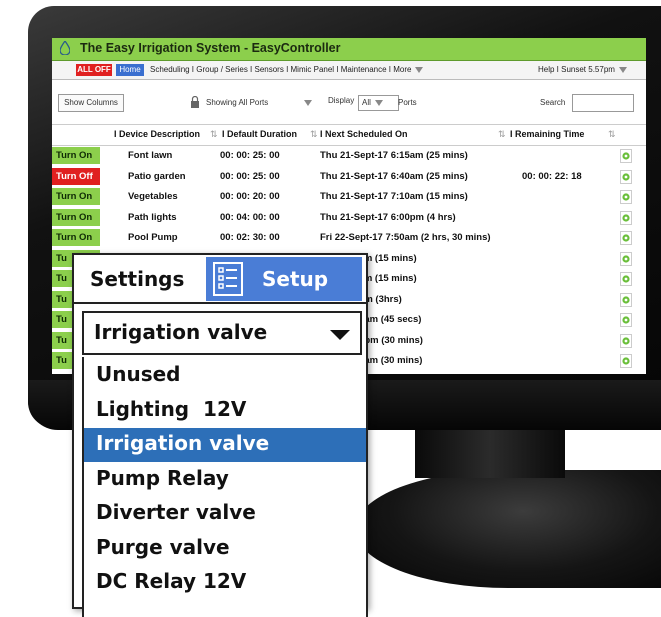 This screenshot has height=617, width=661. What do you see at coordinates (195, 102) in the screenshot?
I see `lock-icon` at bounding box center [195, 102].